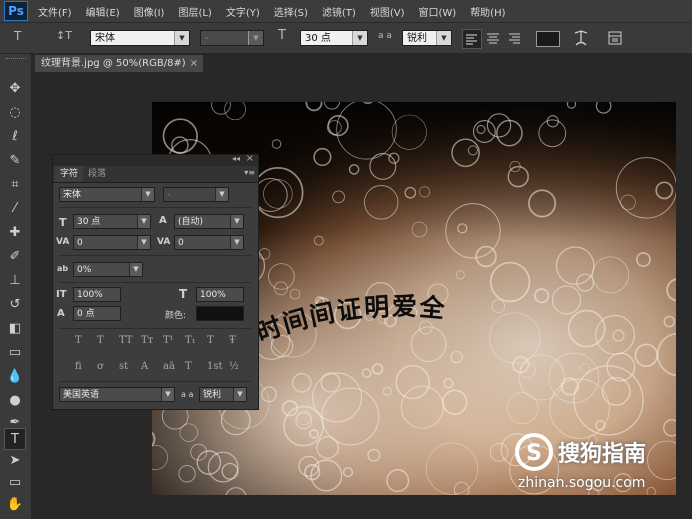 Image resolution: width=692 pixels, height=519 pixels. I want to click on move-tool-icon: ✥, so click(15, 89).